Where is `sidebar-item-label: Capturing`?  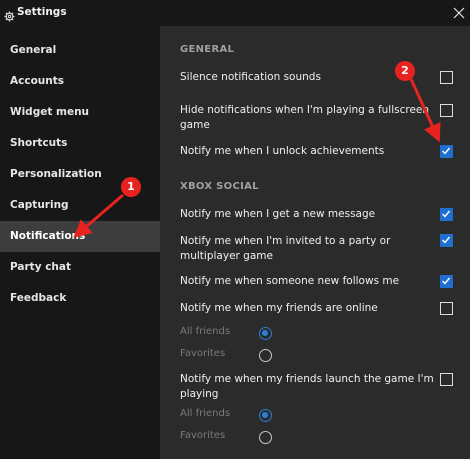
sidebar-item-label: Capturing is located at coordinates (39, 205).